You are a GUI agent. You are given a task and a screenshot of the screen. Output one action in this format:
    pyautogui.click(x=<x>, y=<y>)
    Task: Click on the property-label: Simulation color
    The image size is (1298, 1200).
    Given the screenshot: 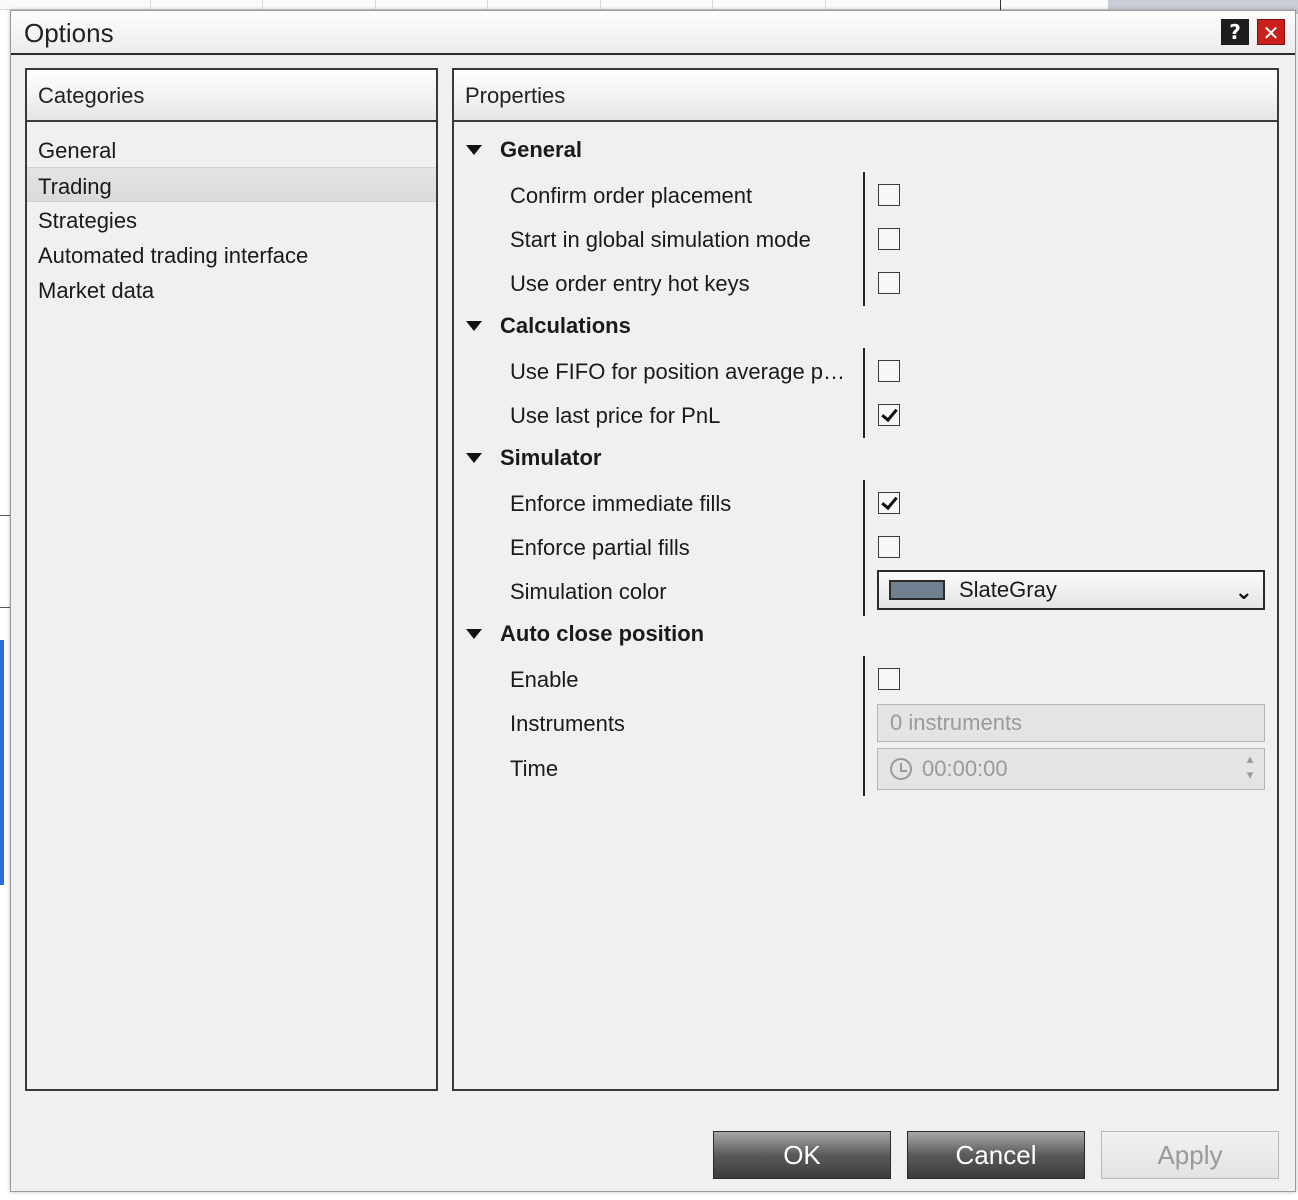 What is the action you would take?
    pyautogui.click(x=588, y=591)
    